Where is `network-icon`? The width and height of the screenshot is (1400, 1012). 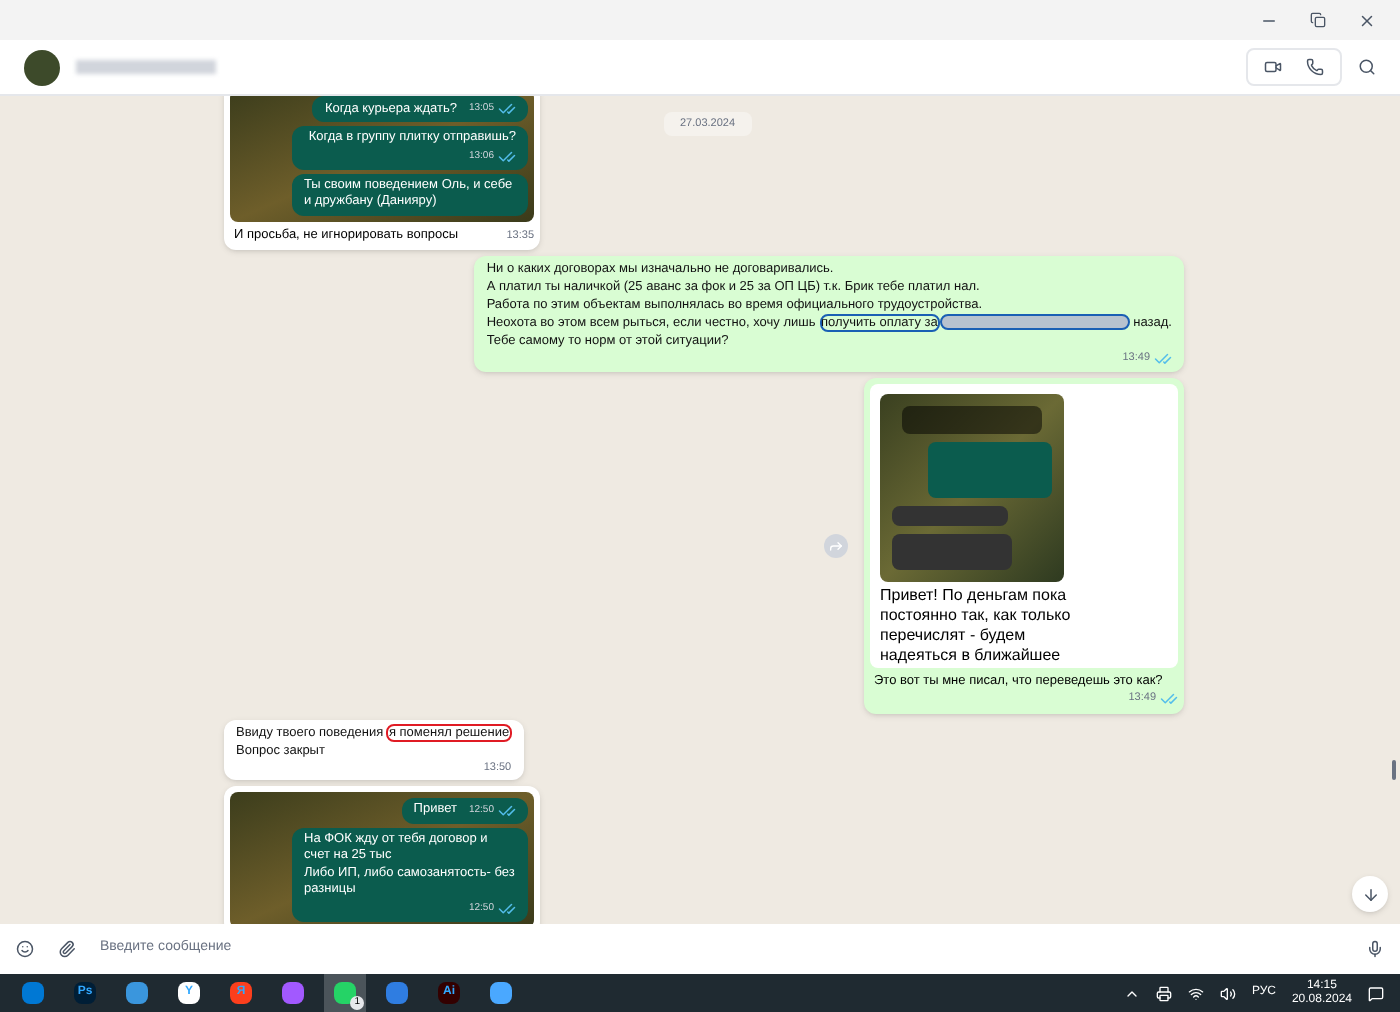
network-icon is located at coordinates (1195, 993).